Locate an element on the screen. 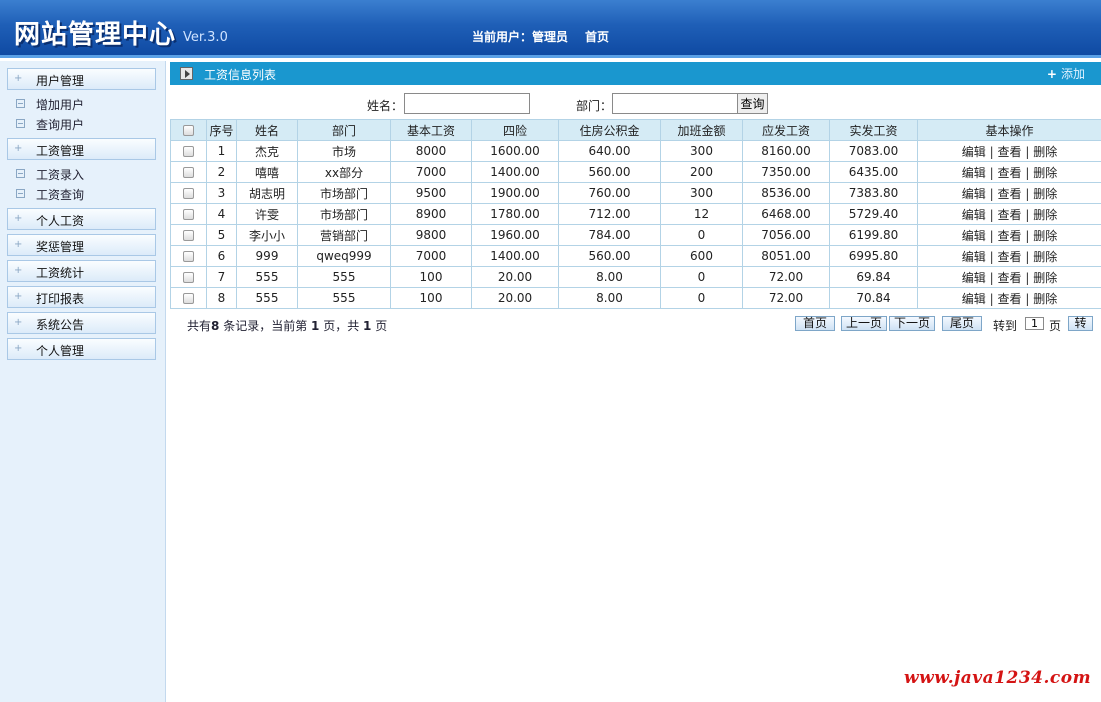  goto-page-input is located at coordinates (1034, 323).